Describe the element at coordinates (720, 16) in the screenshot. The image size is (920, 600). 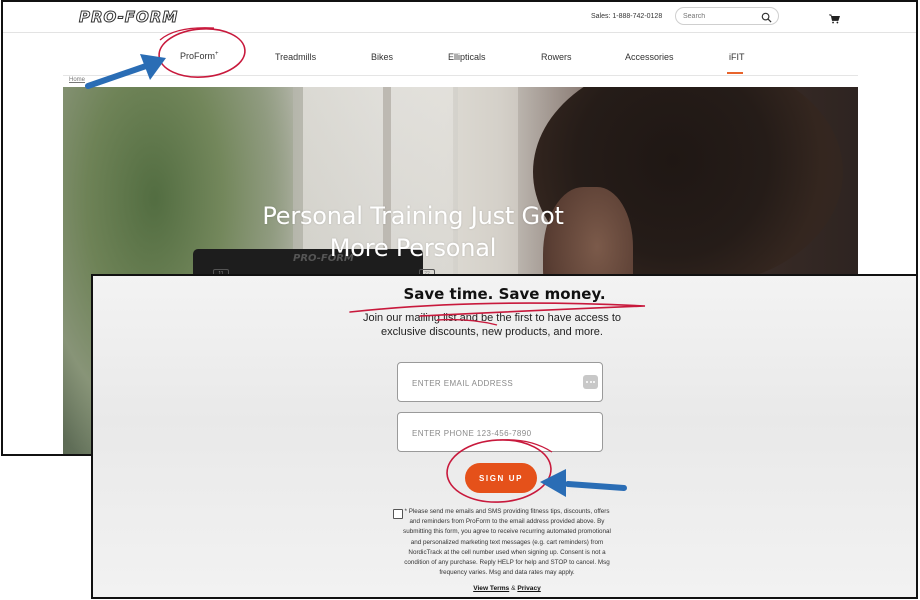
I see `search-input` at that location.